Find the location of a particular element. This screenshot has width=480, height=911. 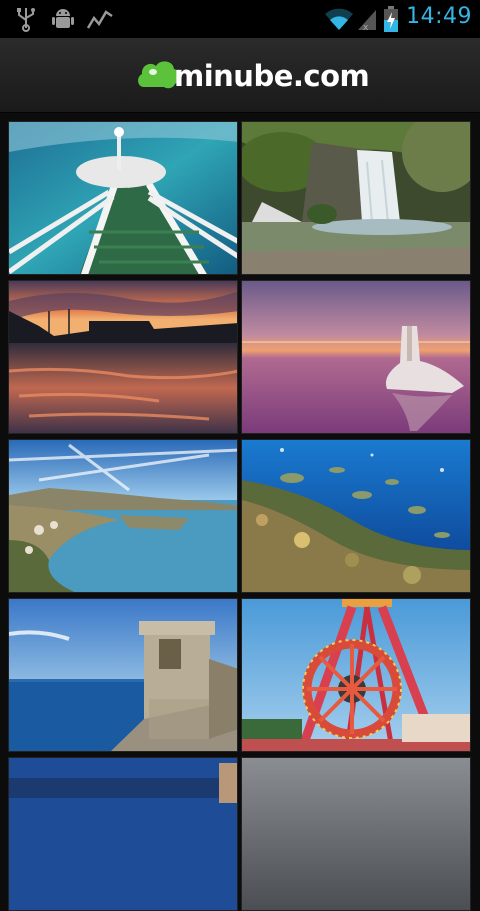

clock: 14:49 is located at coordinates (439, 16).